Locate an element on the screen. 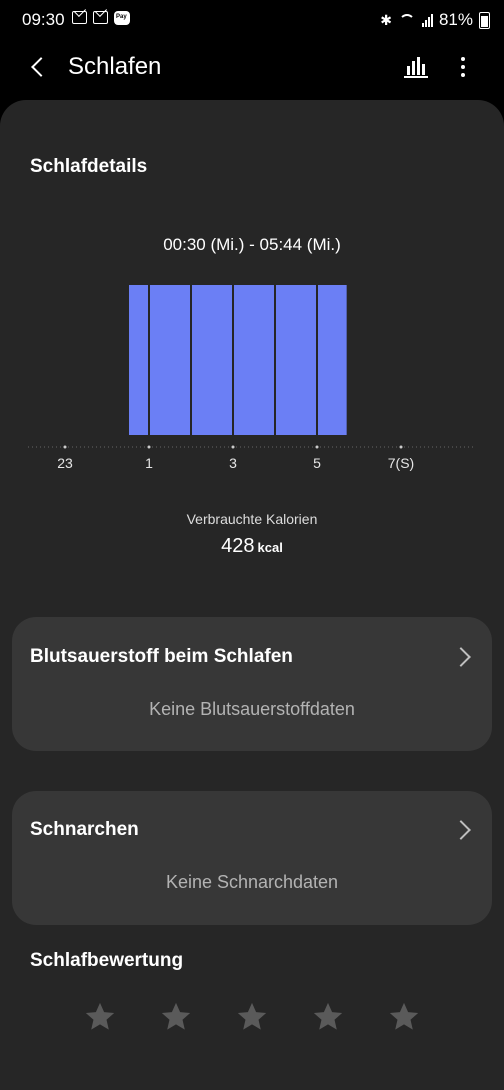 The image size is (504, 1090). calories-value: 428 kcal is located at coordinates (252, 546).